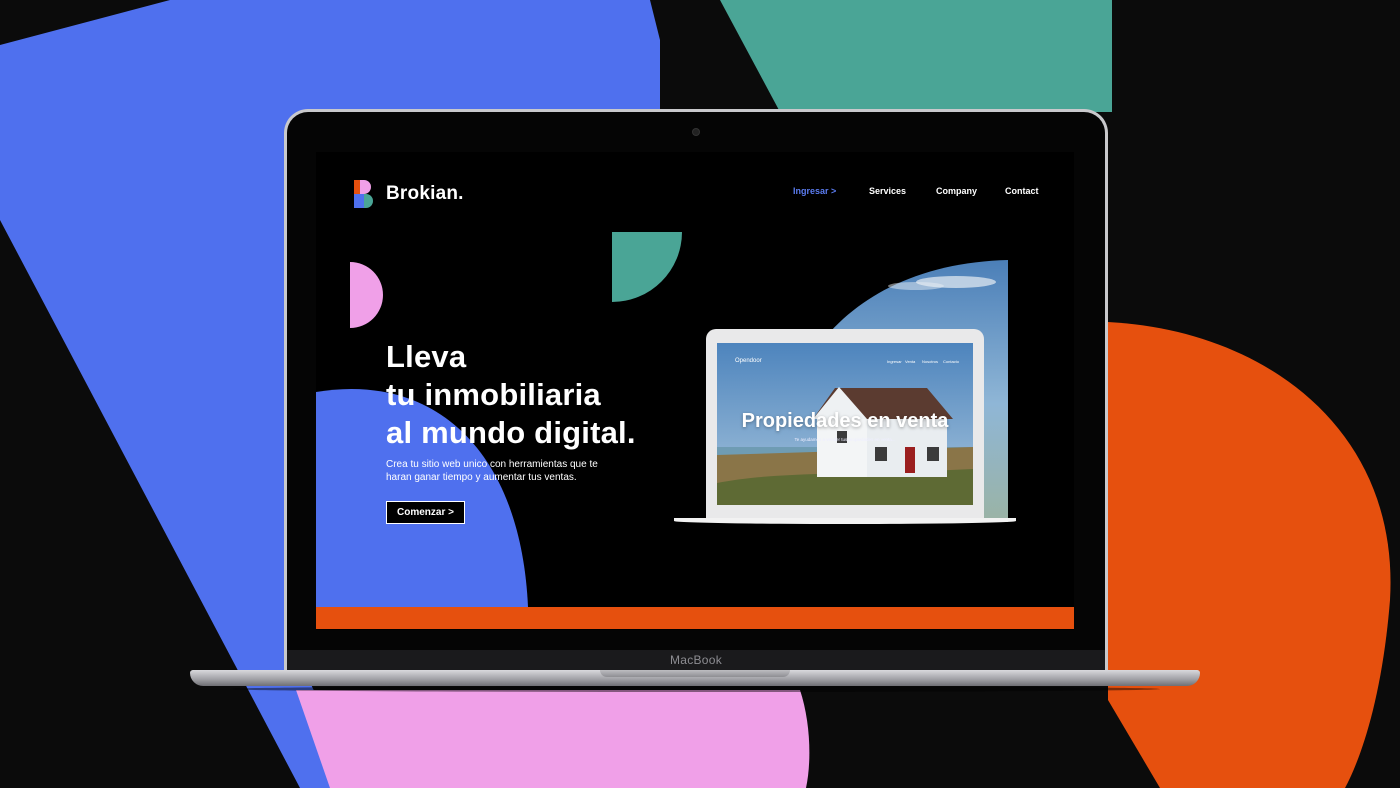  What do you see at coordinates (695, 689) in the screenshot?
I see `laptop-shadow` at bounding box center [695, 689].